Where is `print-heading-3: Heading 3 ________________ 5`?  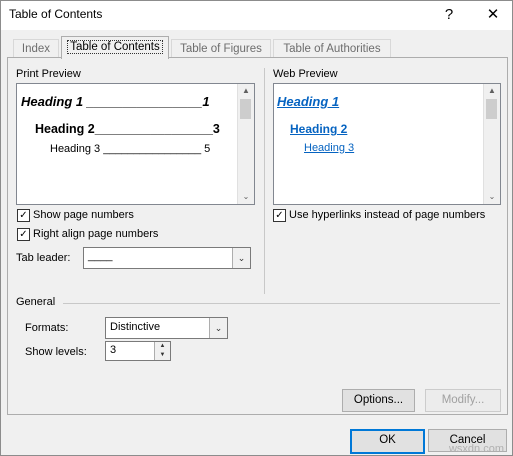
print-heading-3: Heading 3 ________________ 5 is located at coordinates (130, 149).